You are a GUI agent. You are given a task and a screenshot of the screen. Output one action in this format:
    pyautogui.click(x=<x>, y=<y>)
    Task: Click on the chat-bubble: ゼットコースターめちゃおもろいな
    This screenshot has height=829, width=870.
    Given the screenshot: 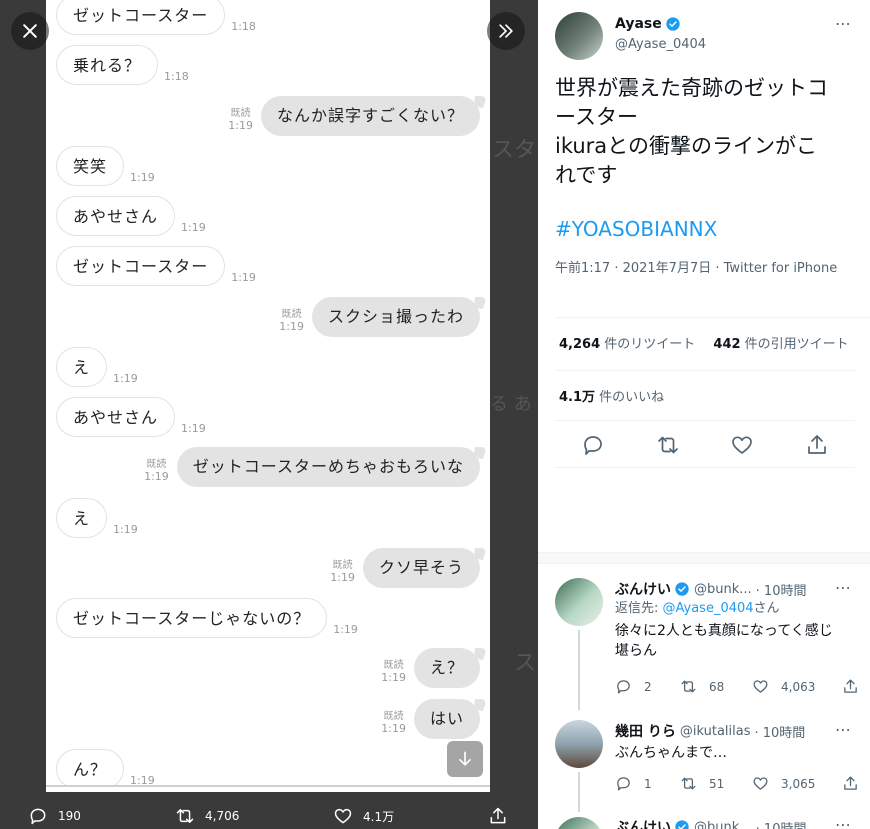 What is the action you would take?
    pyautogui.click(x=328, y=467)
    